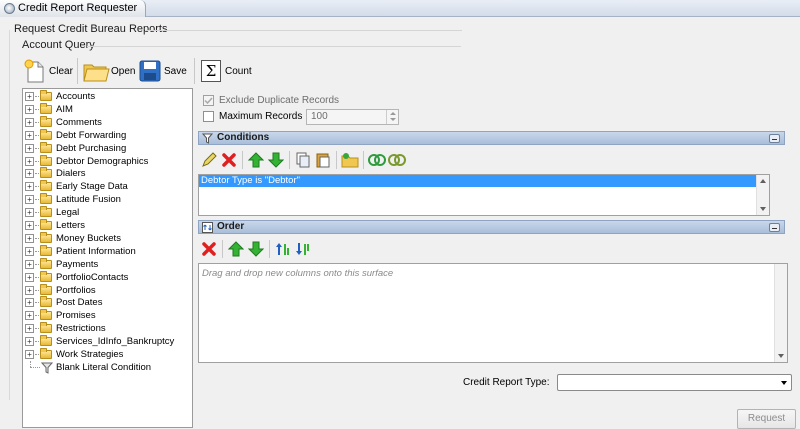  What do you see at coordinates (48, 71) in the screenshot?
I see `clear-button: Clear` at bounding box center [48, 71].